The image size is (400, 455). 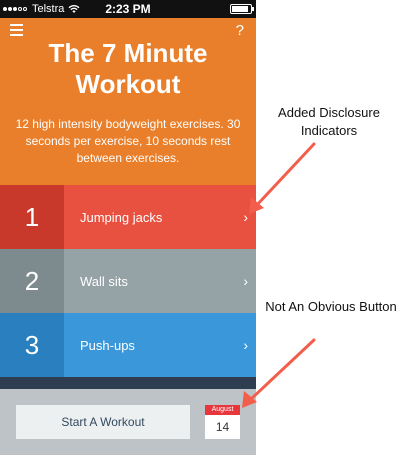 What do you see at coordinates (121, 217) in the screenshot?
I see `exercise-name: Jumping jacks` at bounding box center [121, 217].